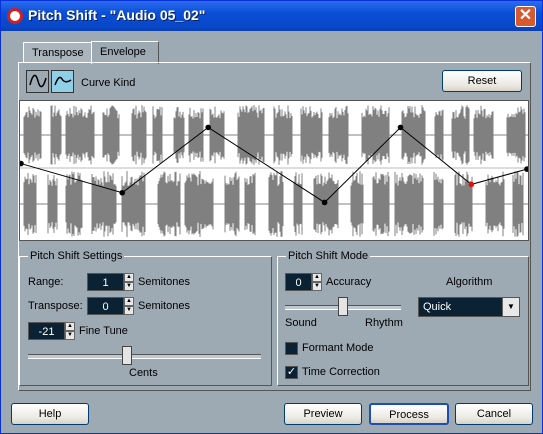 This screenshot has width=543, height=434. Describe the element at coordinates (57, 52) in the screenshot. I see `tab-transpose: Transpose` at that location.